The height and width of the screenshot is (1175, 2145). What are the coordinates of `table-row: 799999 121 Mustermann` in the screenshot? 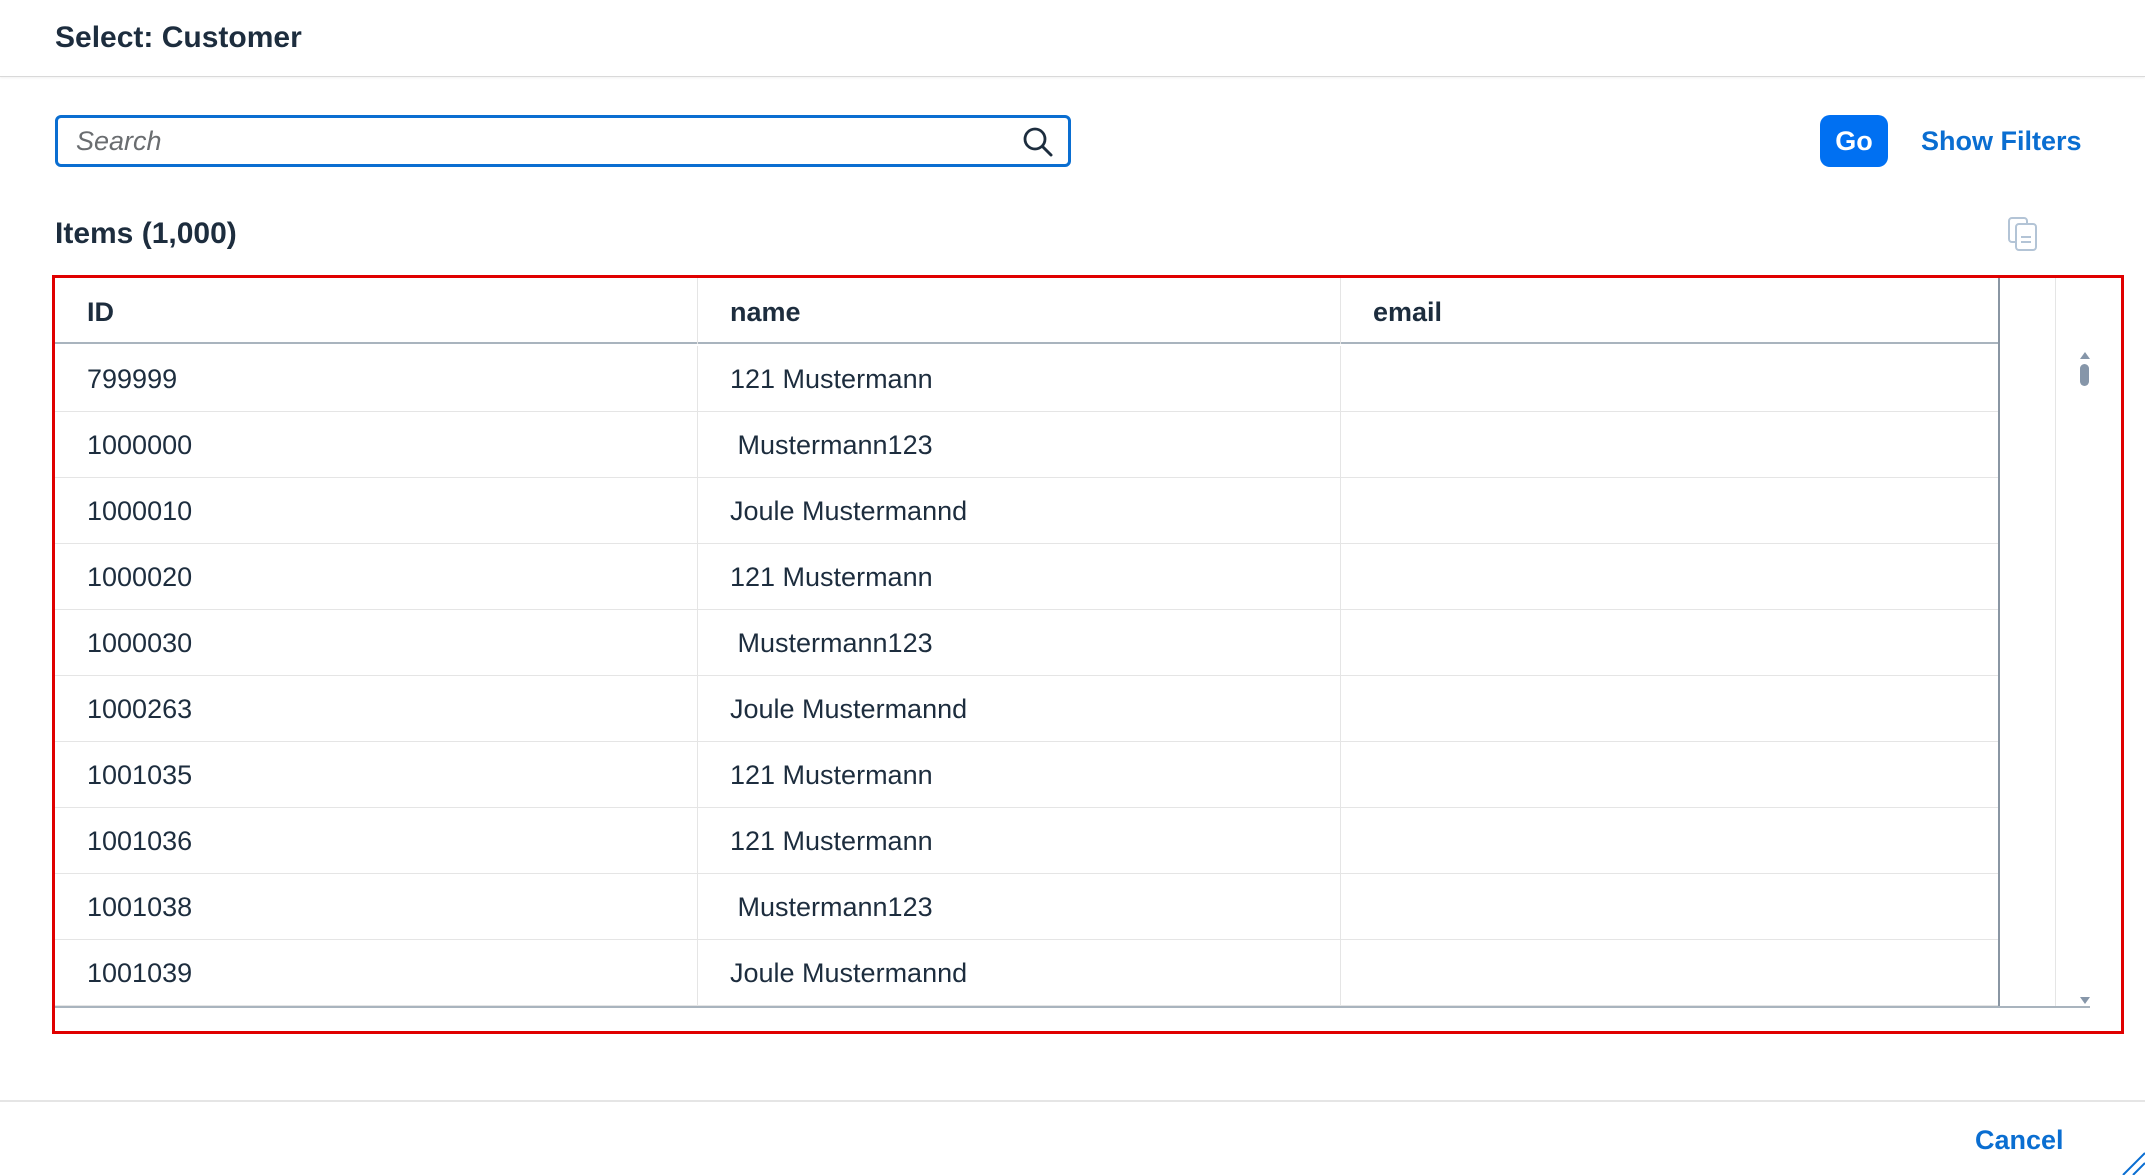 It's located at (1026, 379).